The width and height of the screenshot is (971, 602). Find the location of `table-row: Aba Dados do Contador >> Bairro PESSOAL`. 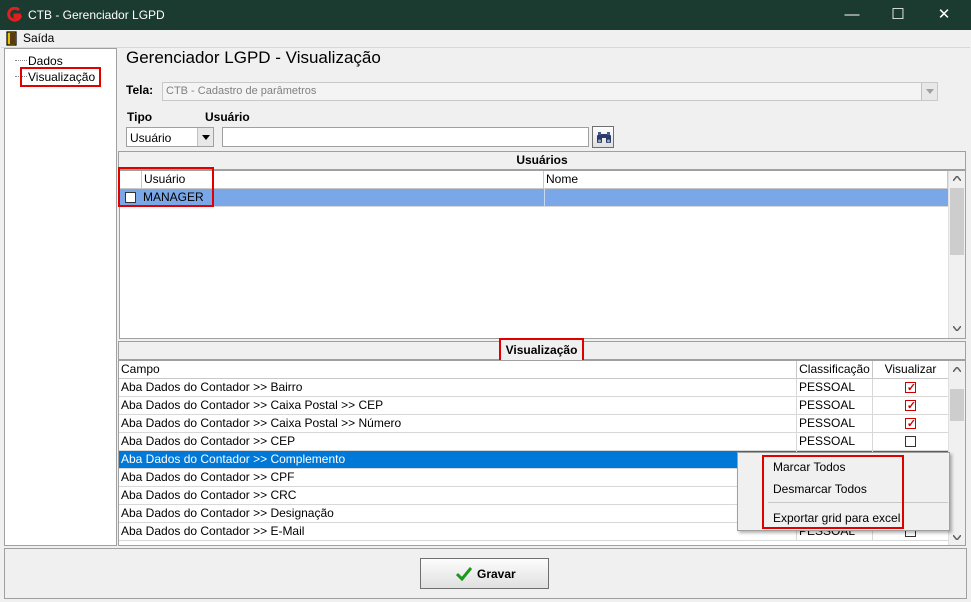

table-row: Aba Dados do Contador >> Bairro PESSOAL is located at coordinates (534, 388).